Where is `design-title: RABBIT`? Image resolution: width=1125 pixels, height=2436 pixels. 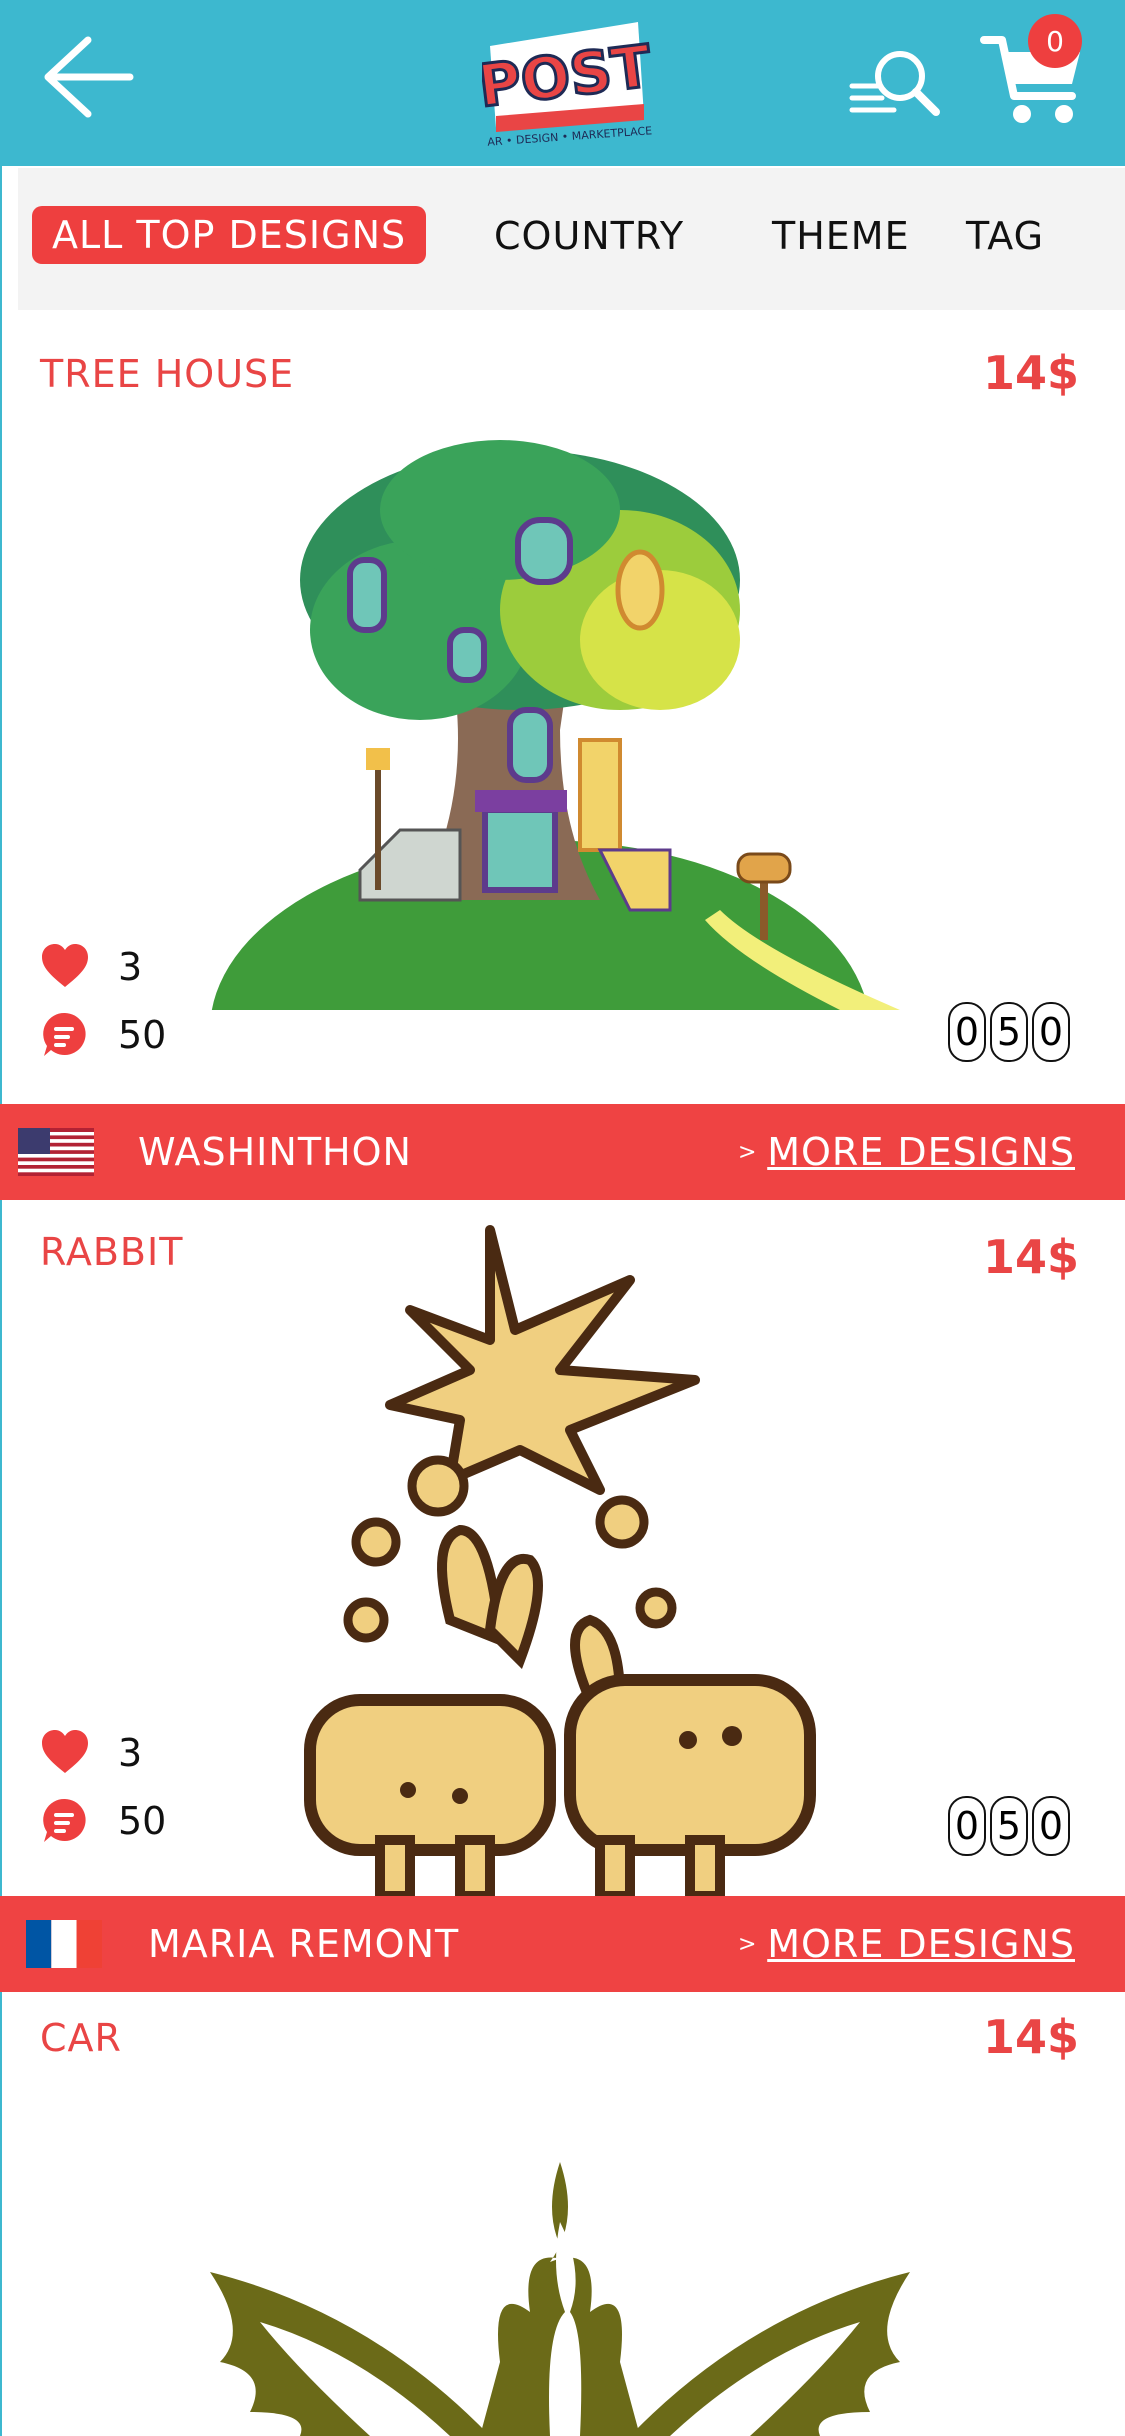
design-title: RABBIT is located at coordinates (112, 1252).